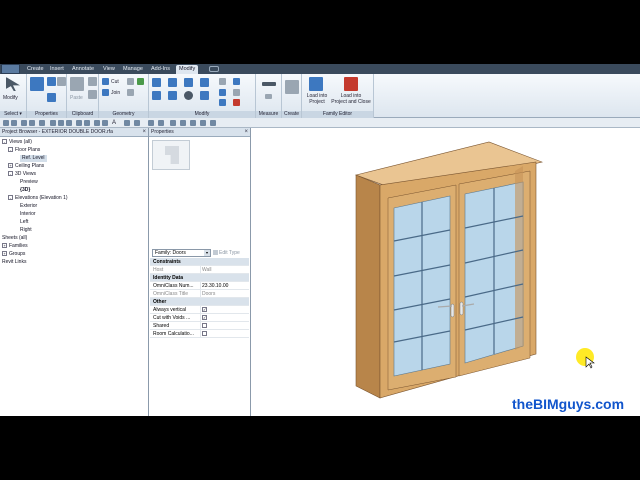 This screenshot has width=640, height=480. What do you see at coordinates (61, 81) in the screenshot?
I see `family-category-icon` at bounding box center [61, 81].